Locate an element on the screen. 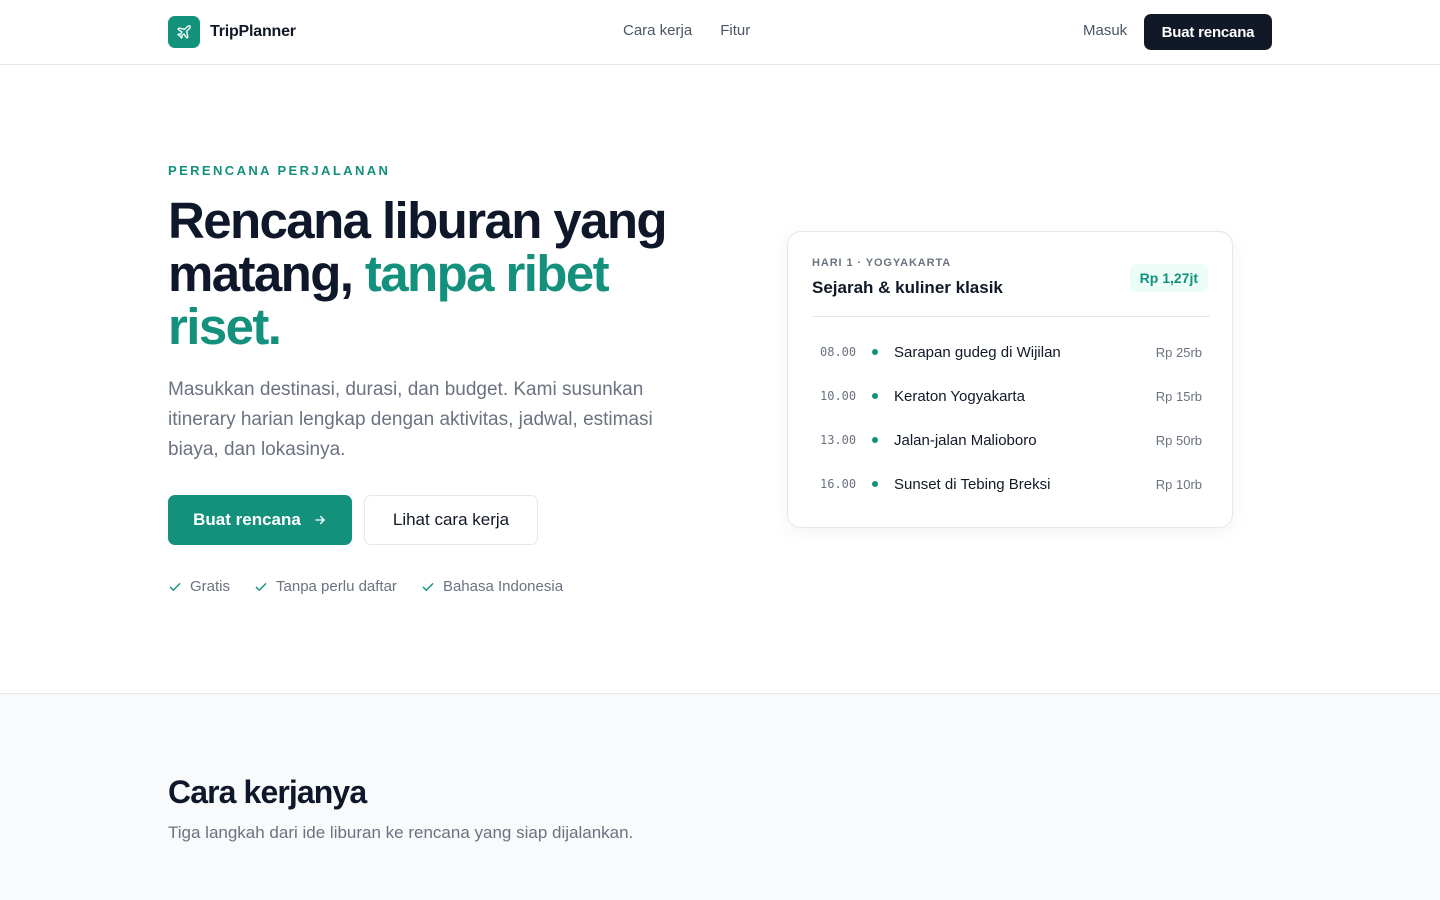 The image size is (1440, 900). nav-links: Cara kerja Fitur is located at coordinates (686, 30).